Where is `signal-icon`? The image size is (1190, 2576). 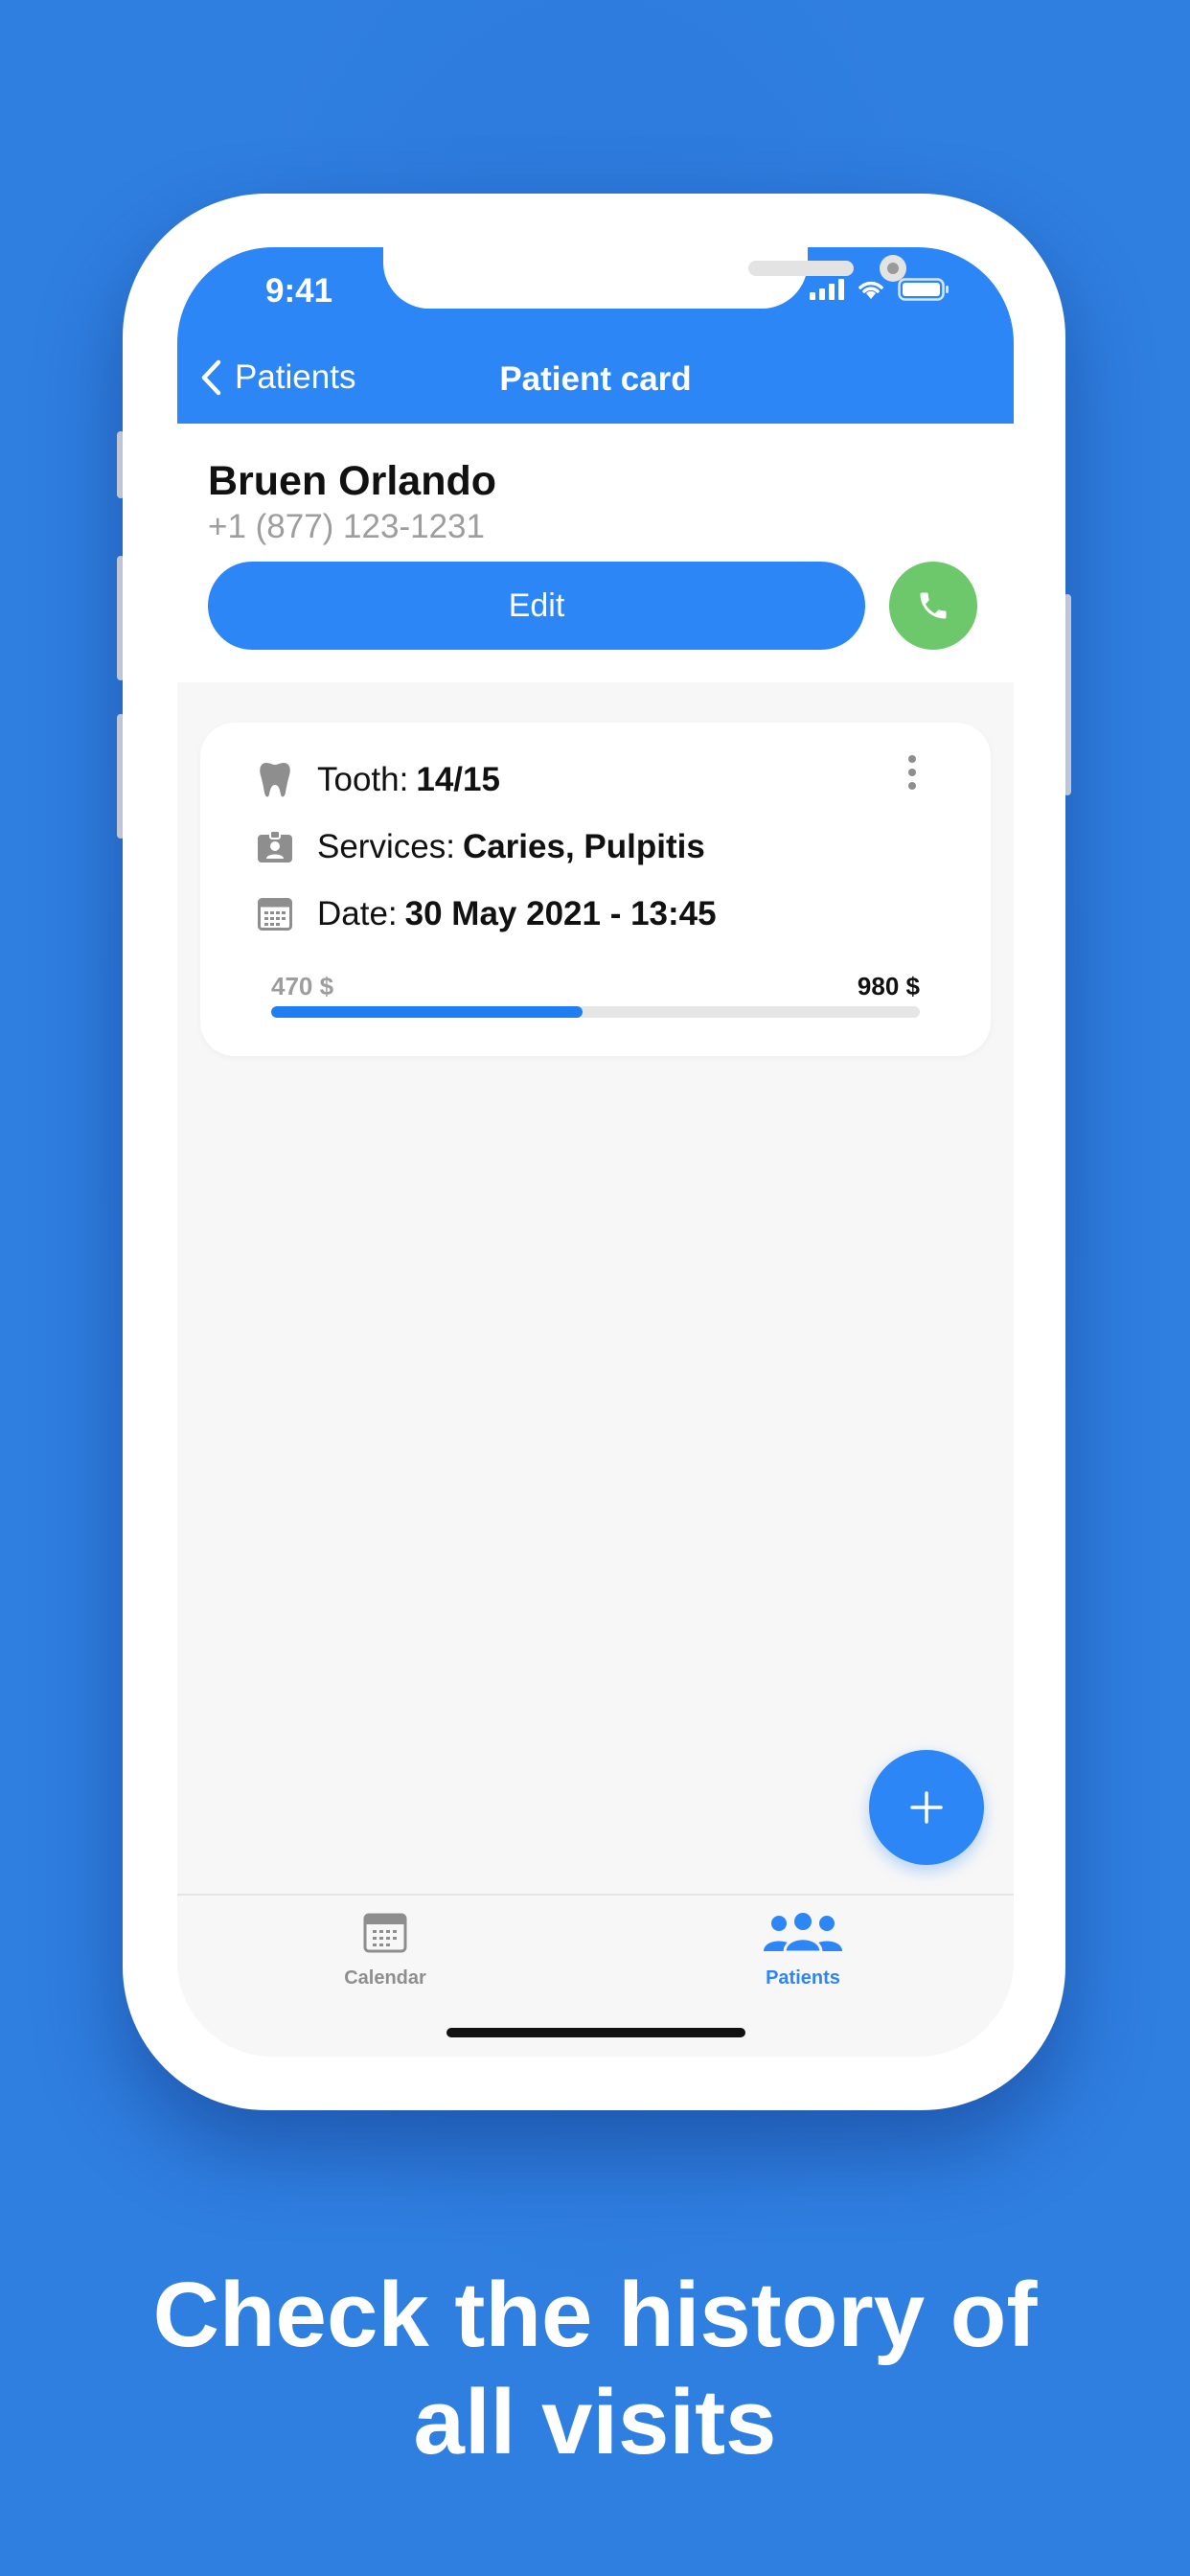 signal-icon is located at coordinates (827, 289).